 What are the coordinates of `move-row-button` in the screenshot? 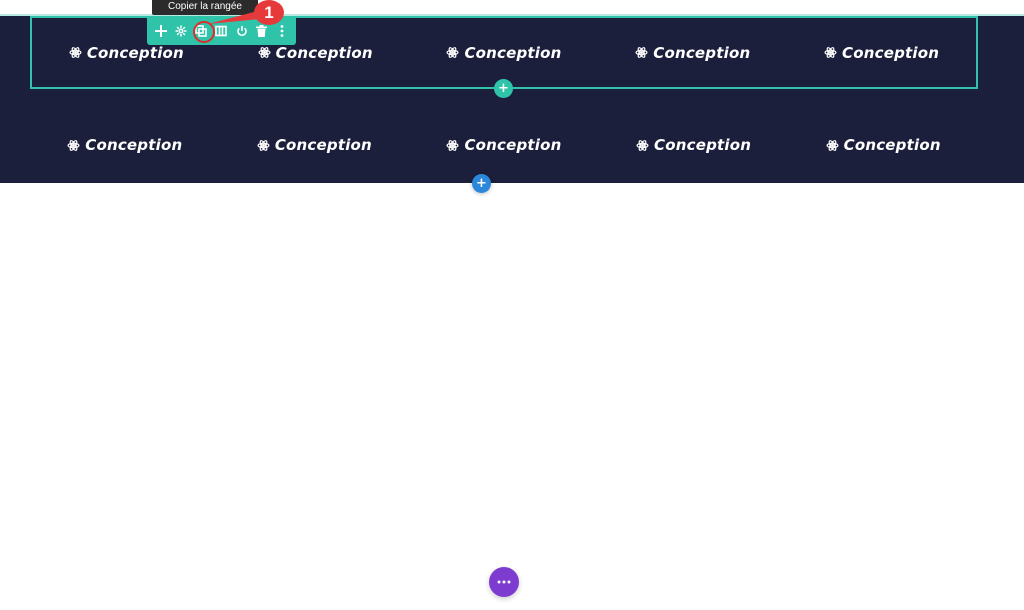 It's located at (161, 31).